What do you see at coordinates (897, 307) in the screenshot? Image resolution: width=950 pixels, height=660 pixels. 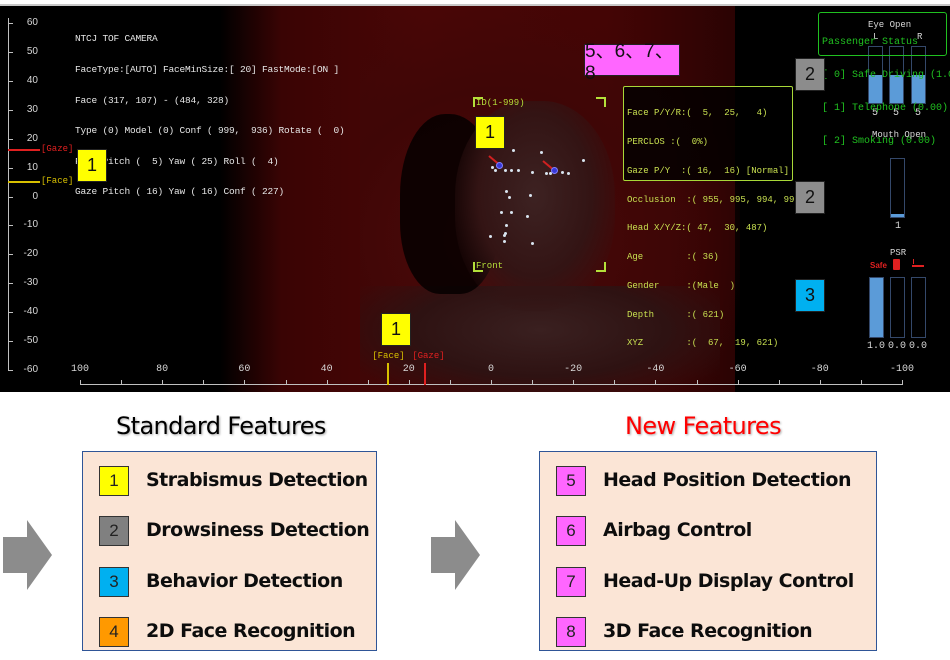 I see `psr-gauge-phone` at bounding box center [897, 307].